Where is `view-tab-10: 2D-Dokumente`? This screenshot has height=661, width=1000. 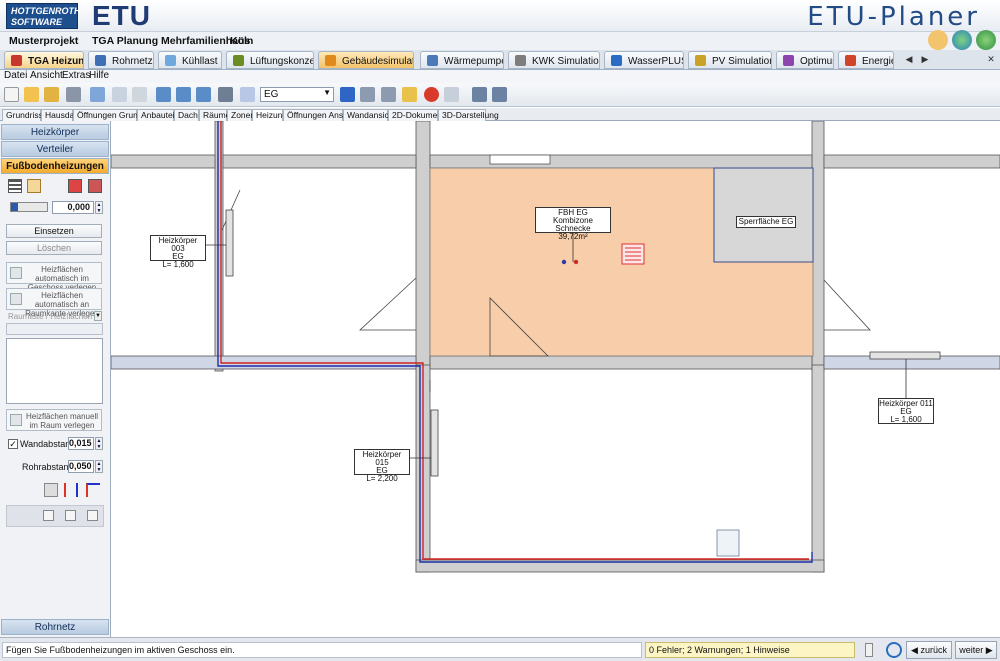
view-tab-10: 2D-Dokumente is located at coordinates (418, 115).